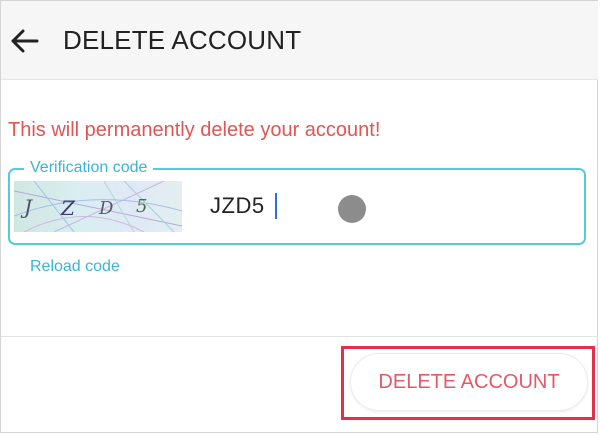 The width and height of the screenshot is (600, 435). What do you see at coordinates (270, 206) in the screenshot?
I see `verification-code-input` at bounding box center [270, 206].